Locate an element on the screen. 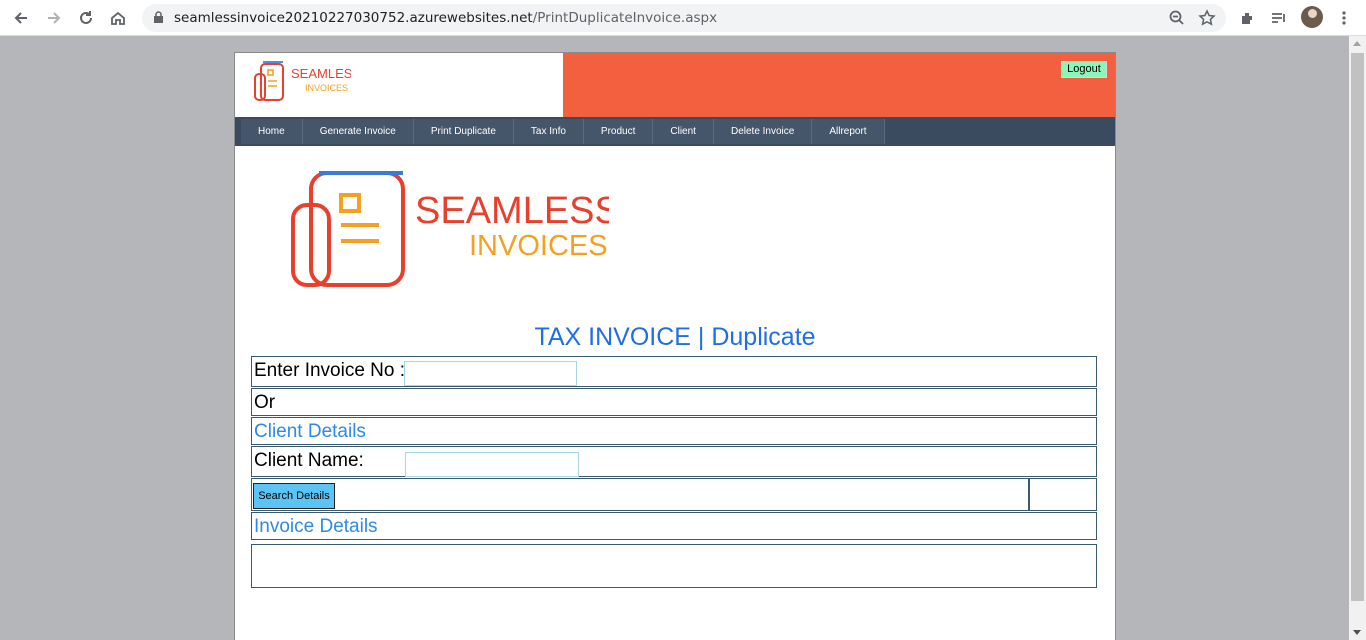 This screenshot has width=1366, height=640. brand-logo: SEAMLESS INVOICES is located at coordinates (450, 229).